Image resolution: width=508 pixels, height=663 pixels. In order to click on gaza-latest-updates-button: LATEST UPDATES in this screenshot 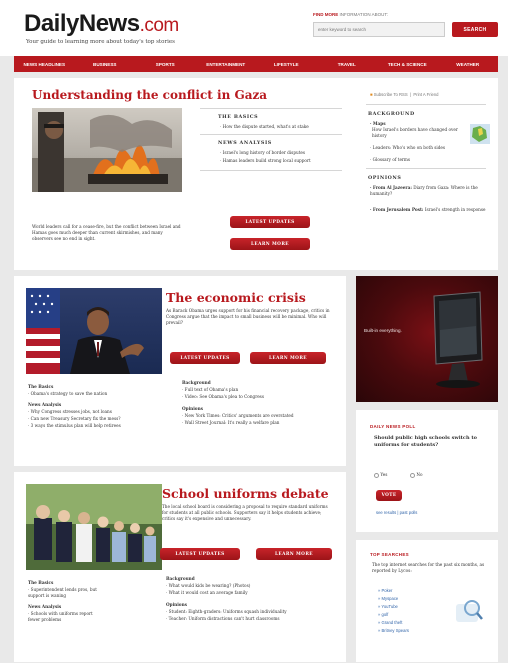, I will do `click(270, 222)`.